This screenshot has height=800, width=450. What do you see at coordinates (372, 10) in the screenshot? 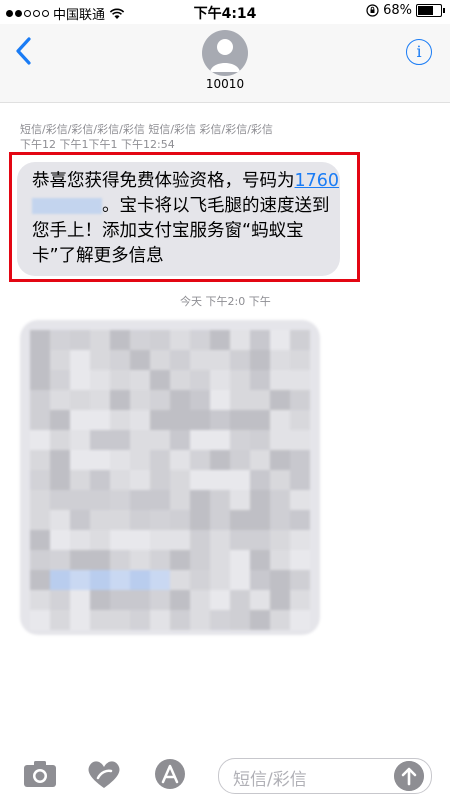
I see `orientation-lock-icon` at bounding box center [372, 10].